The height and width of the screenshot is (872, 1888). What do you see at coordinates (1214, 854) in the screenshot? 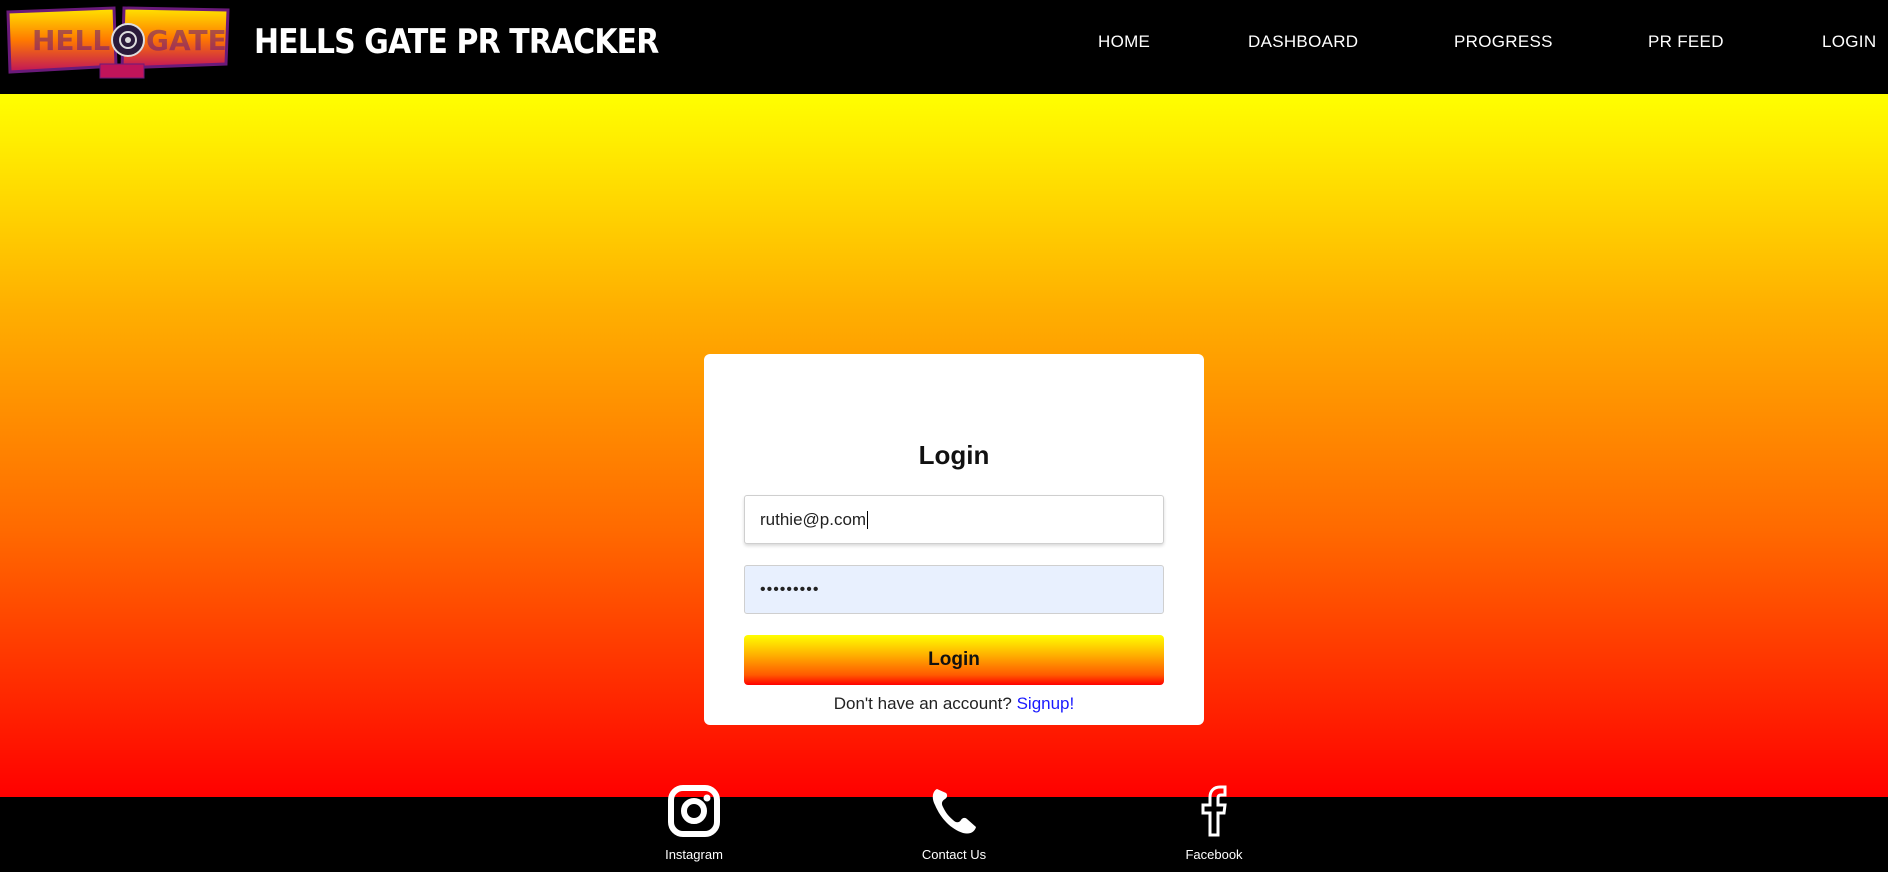
I see `footer-facebook-label: Facebook` at bounding box center [1214, 854].